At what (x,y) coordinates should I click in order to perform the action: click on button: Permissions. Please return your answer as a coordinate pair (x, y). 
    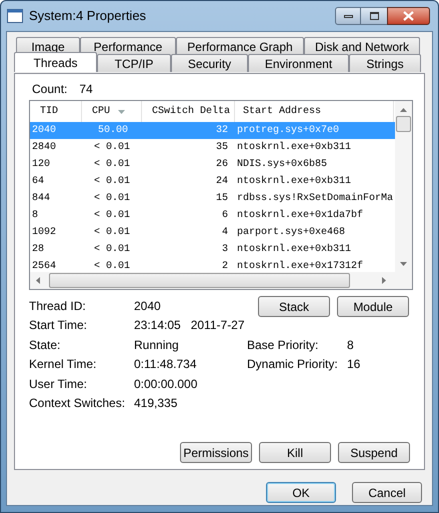
    Looking at the image, I should click on (216, 452).